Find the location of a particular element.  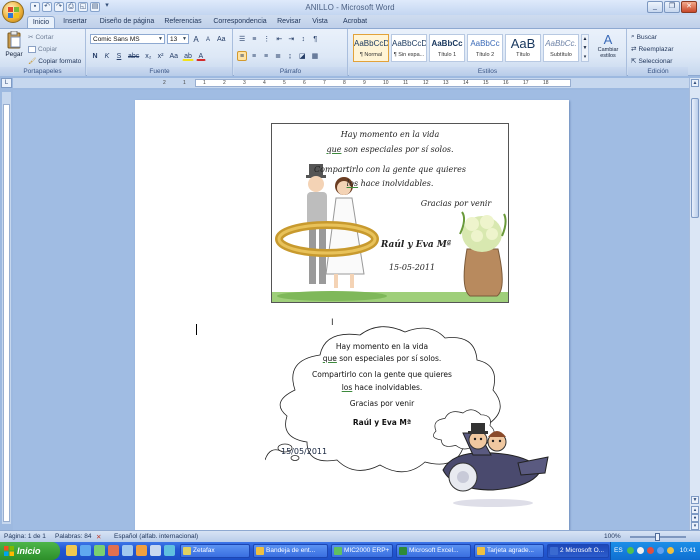

language-status: Español (alfab. internacional) is located at coordinates (156, 536).